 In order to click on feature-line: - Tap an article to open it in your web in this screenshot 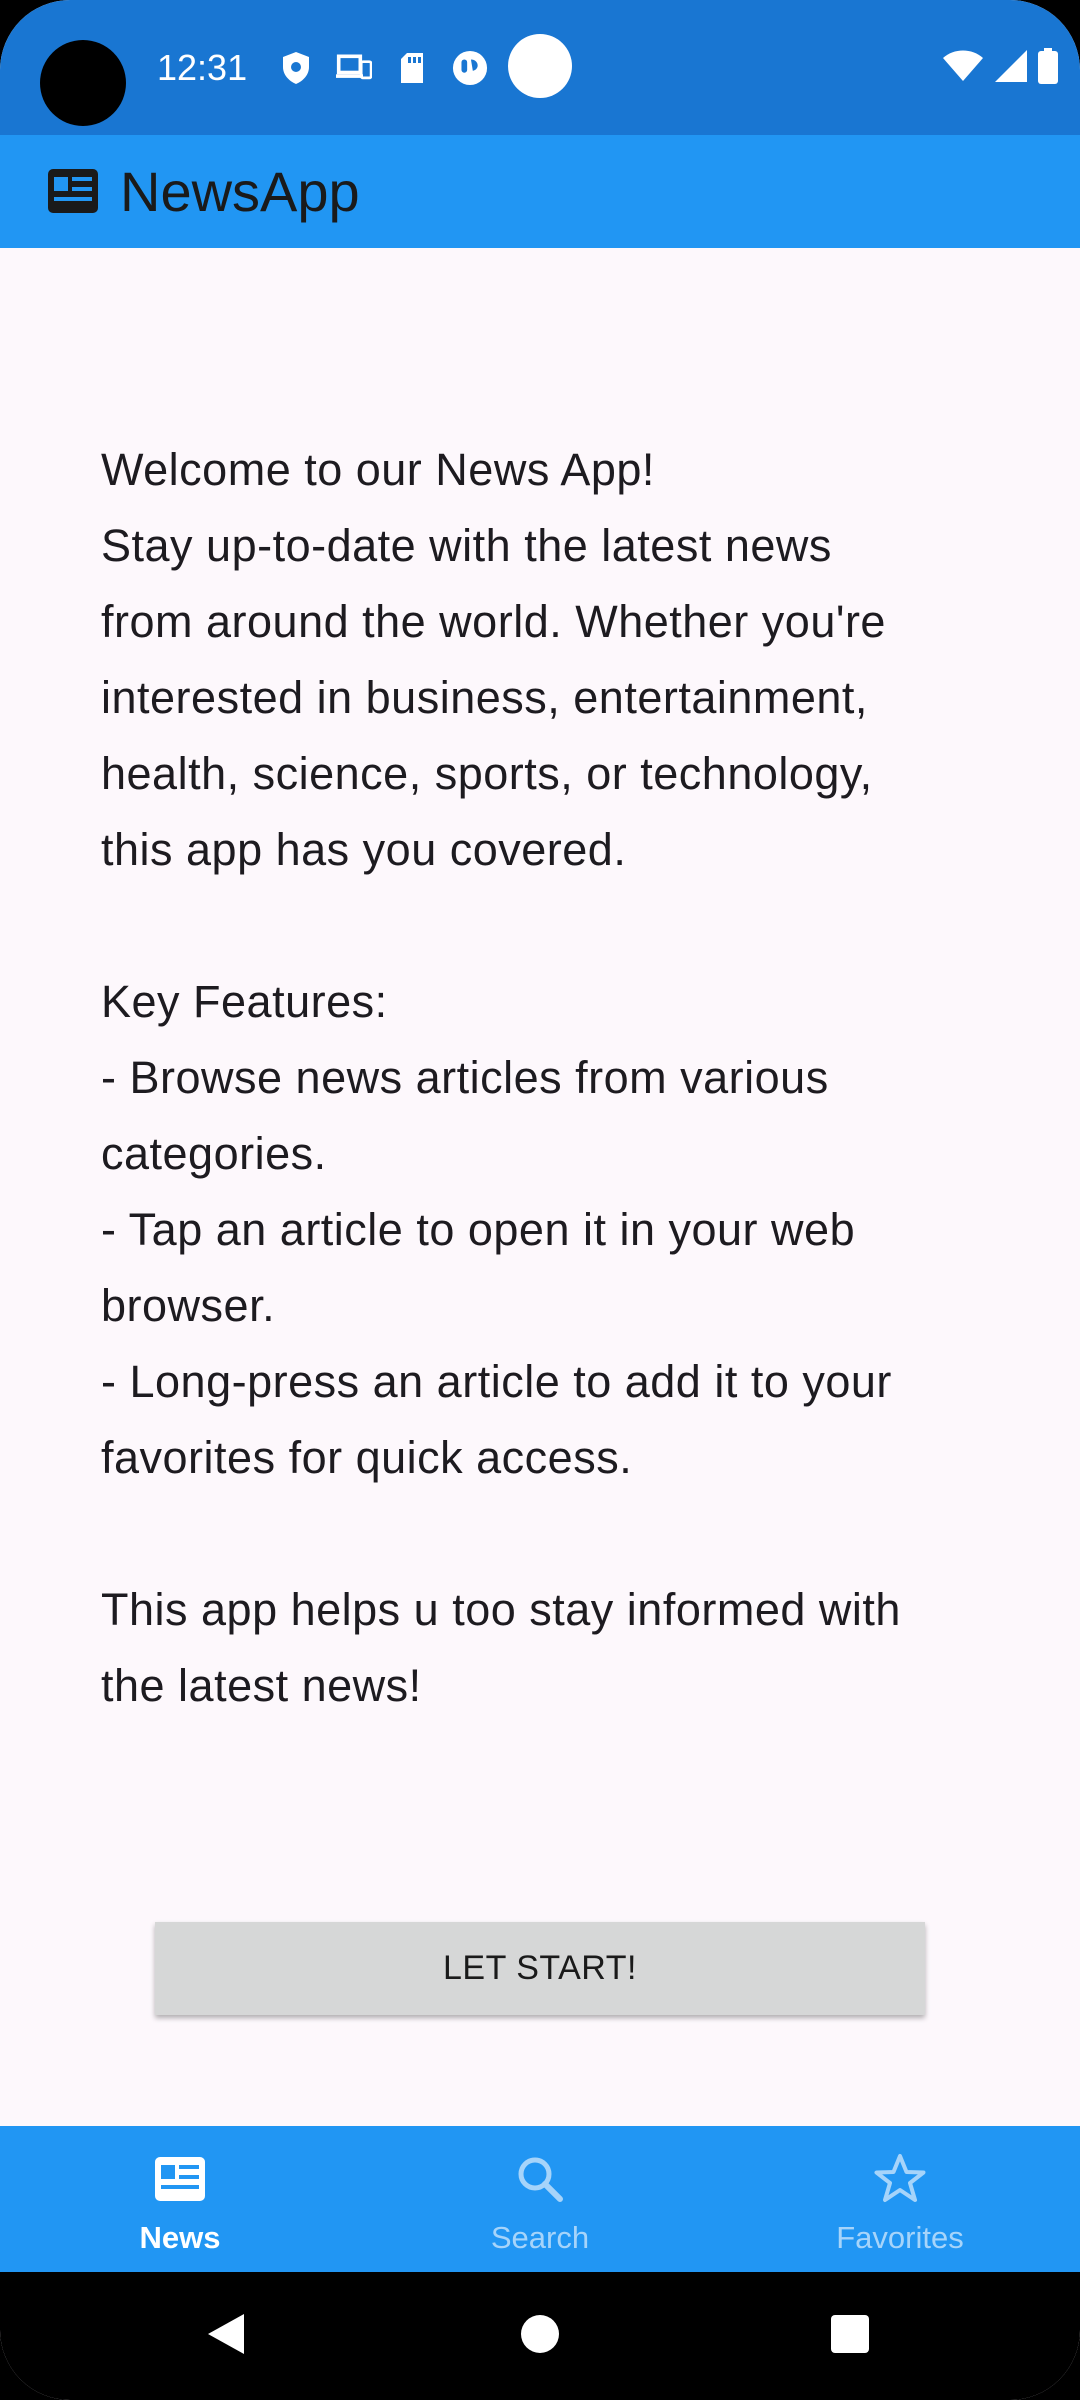, I will do `click(478, 1229)`.